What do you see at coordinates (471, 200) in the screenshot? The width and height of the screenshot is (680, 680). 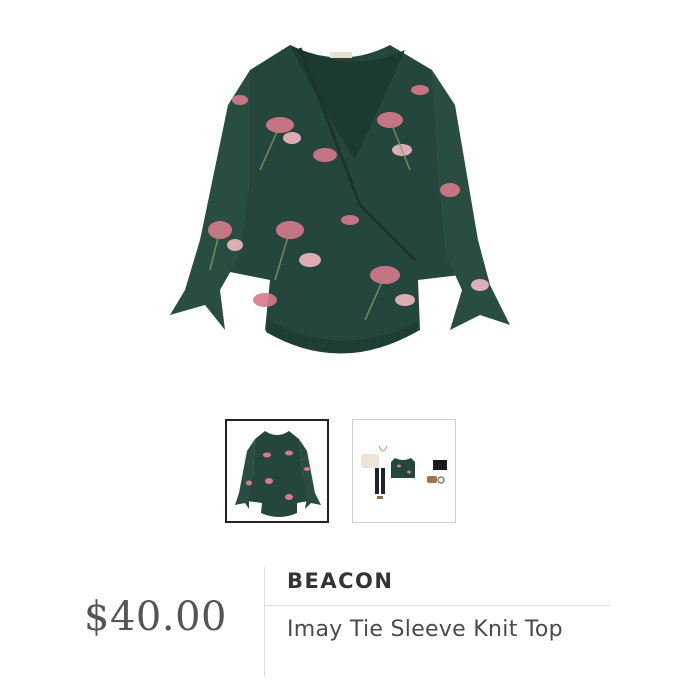 I see `garment-right-sleeve` at bounding box center [471, 200].